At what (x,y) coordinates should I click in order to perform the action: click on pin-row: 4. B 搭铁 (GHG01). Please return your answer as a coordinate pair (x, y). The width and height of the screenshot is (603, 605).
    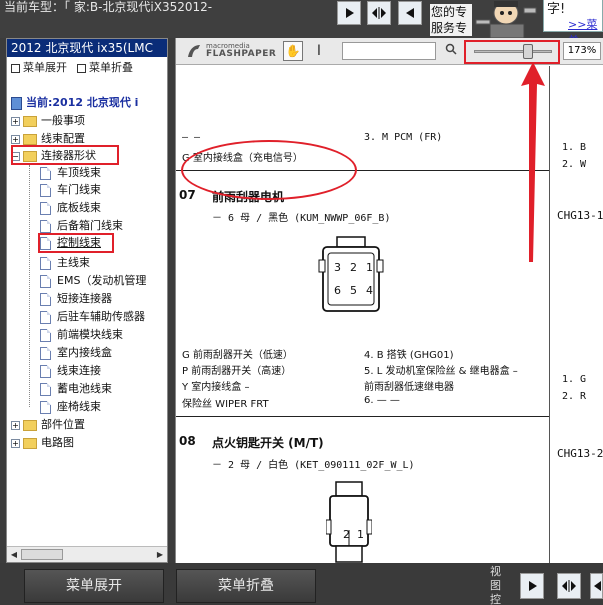
    Looking at the image, I should click on (409, 355).